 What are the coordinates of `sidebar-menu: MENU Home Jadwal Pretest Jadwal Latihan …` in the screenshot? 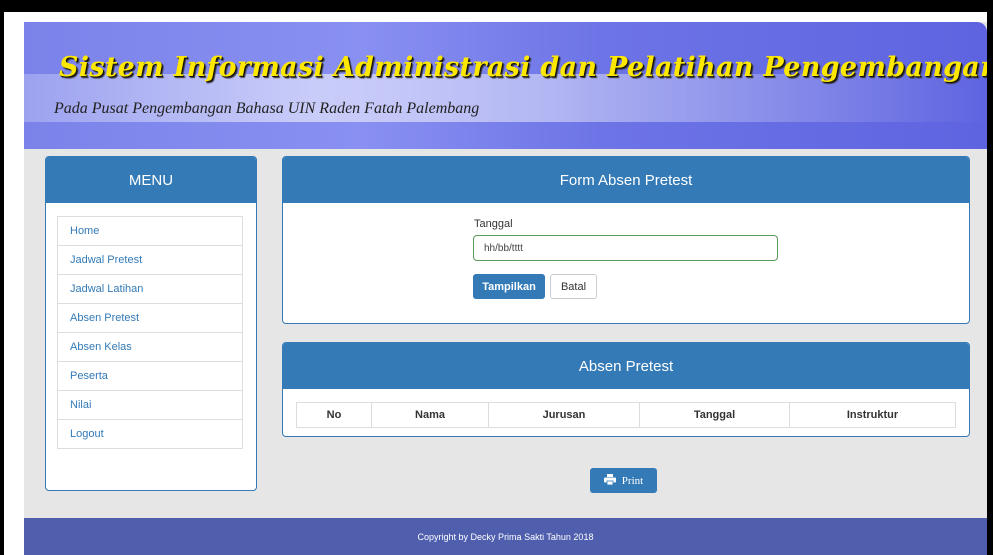 It's located at (151, 323).